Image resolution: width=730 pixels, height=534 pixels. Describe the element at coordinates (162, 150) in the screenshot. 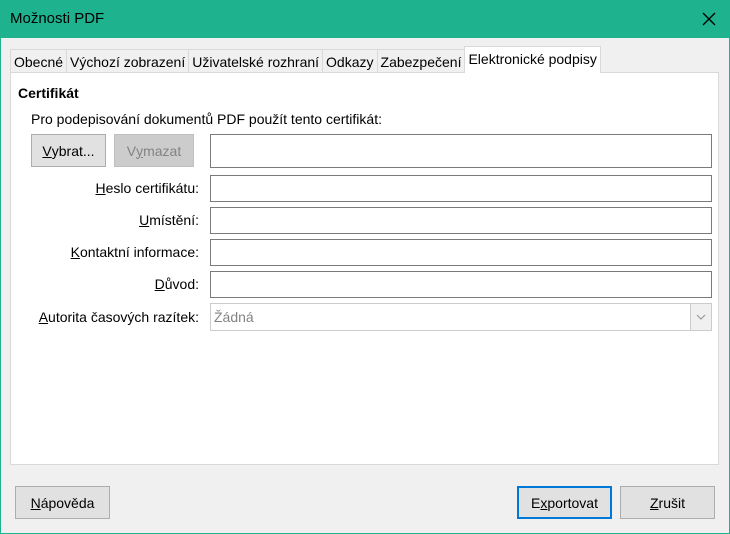

I see `clear-button-label: mazat` at that location.